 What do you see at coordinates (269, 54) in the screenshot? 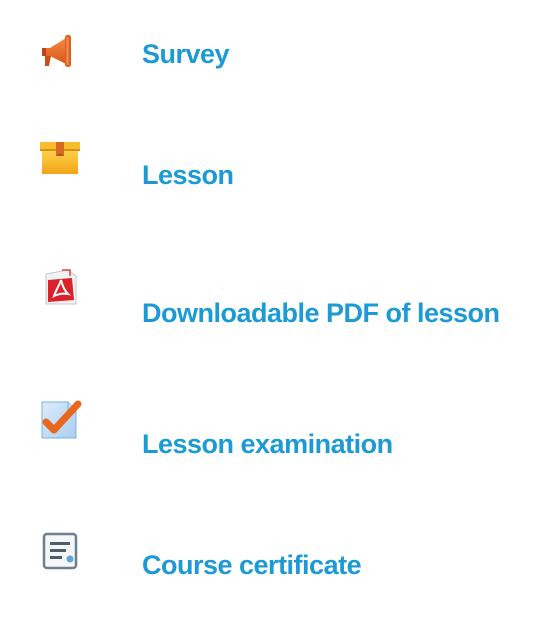
I see `activity-item-survey: Survey` at bounding box center [269, 54].